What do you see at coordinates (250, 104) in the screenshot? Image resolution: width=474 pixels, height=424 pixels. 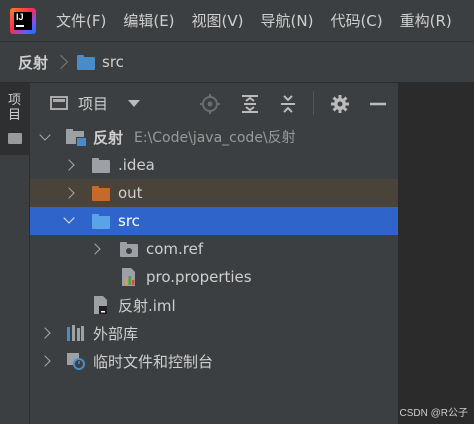 I see `expand-all-icon` at bounding box center [250, 104].